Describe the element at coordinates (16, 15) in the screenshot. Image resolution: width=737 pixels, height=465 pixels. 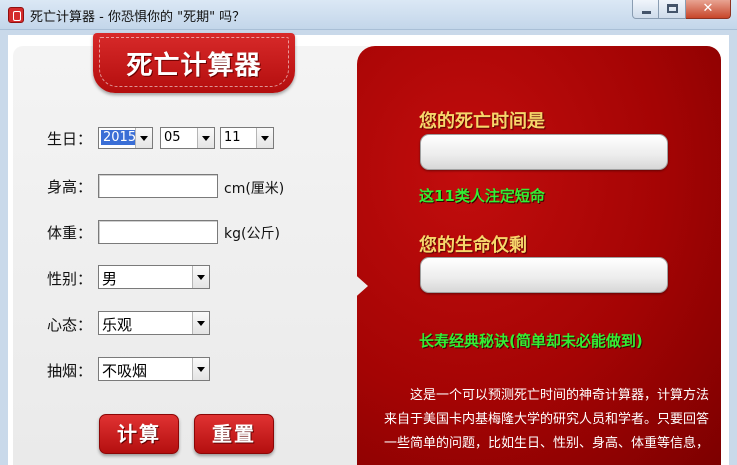
I see `app-icon` at that location.